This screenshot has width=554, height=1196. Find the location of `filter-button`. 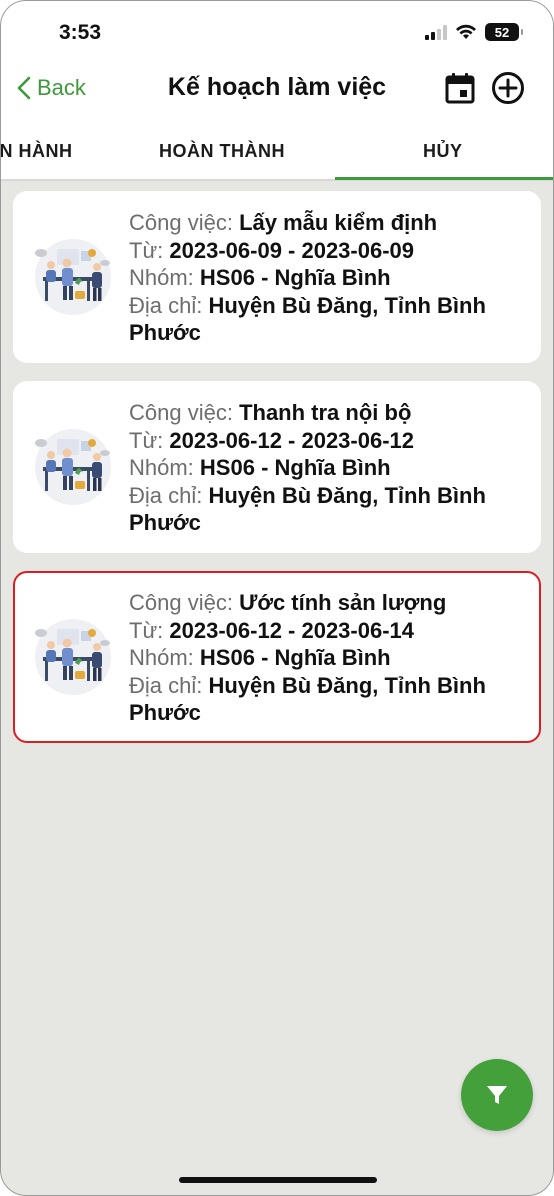

filter-button is located at coordinates (497, 1095).